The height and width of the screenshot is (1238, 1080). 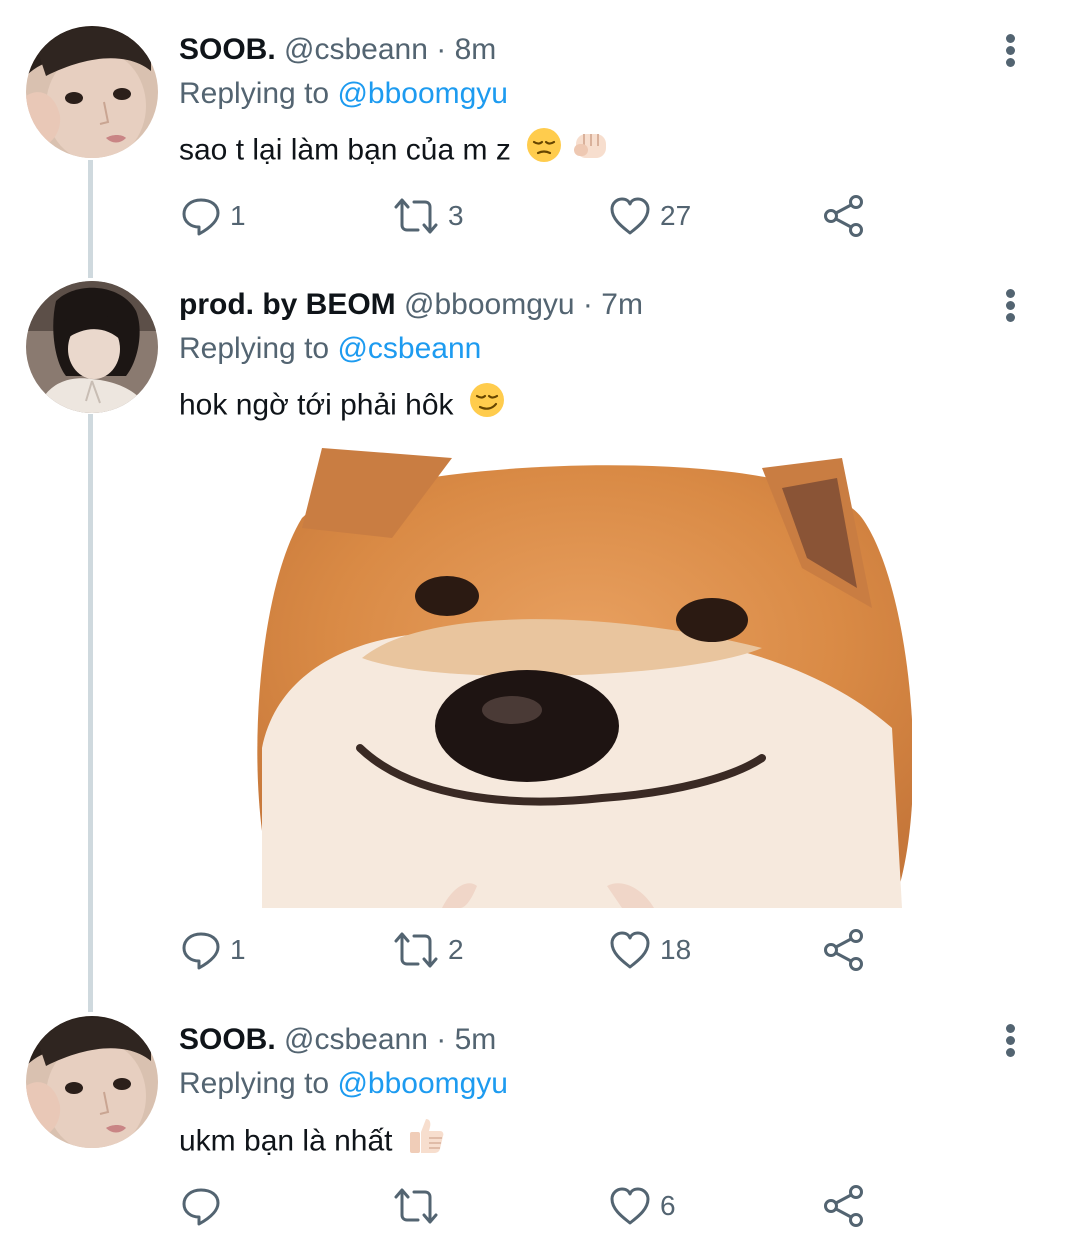 I want to click on tweet-header: SOOB. @csbeann · 5m, so click(x=337, y=1040).